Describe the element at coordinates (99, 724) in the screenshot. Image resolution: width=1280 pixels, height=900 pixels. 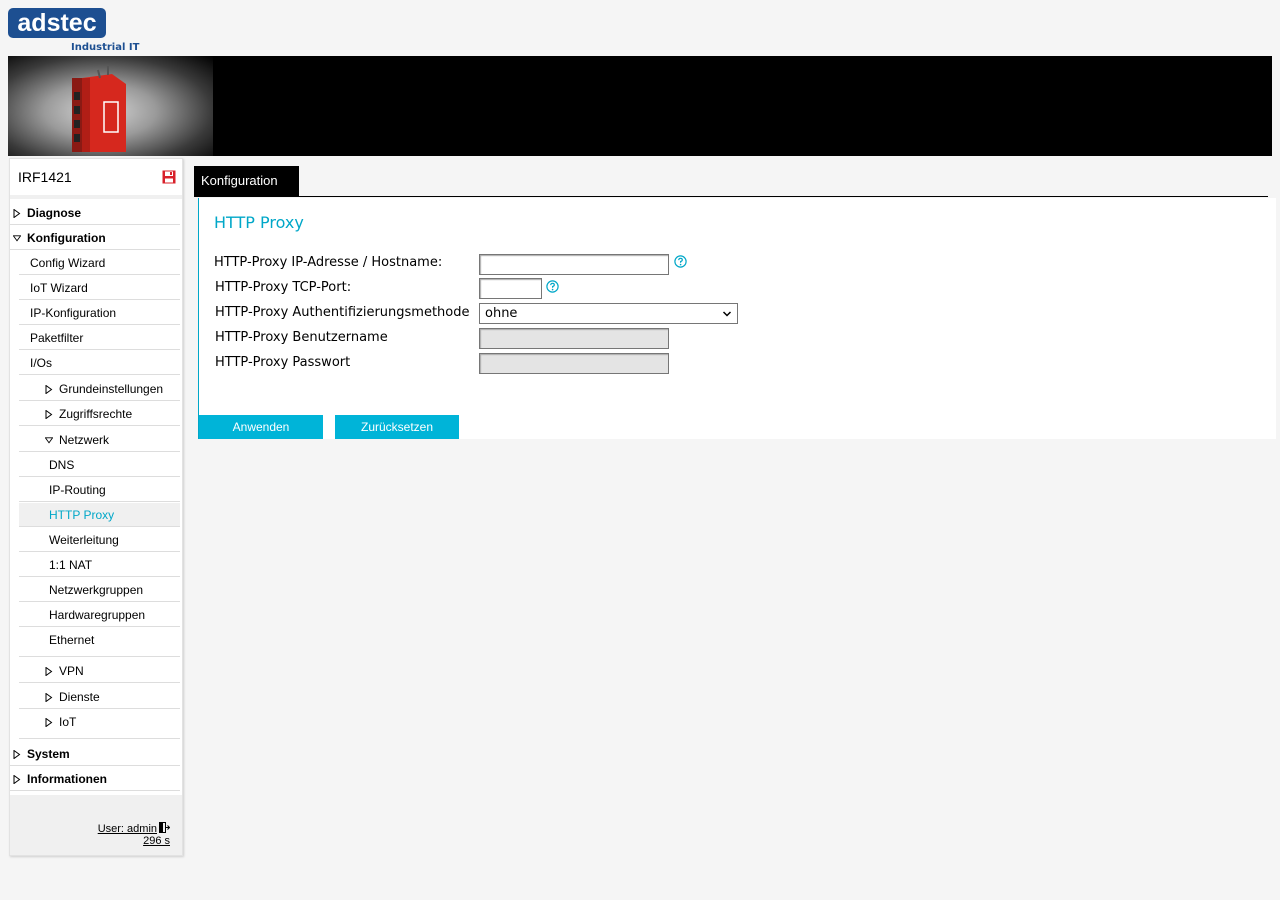
I see `nav-iot: IoT` at that location.